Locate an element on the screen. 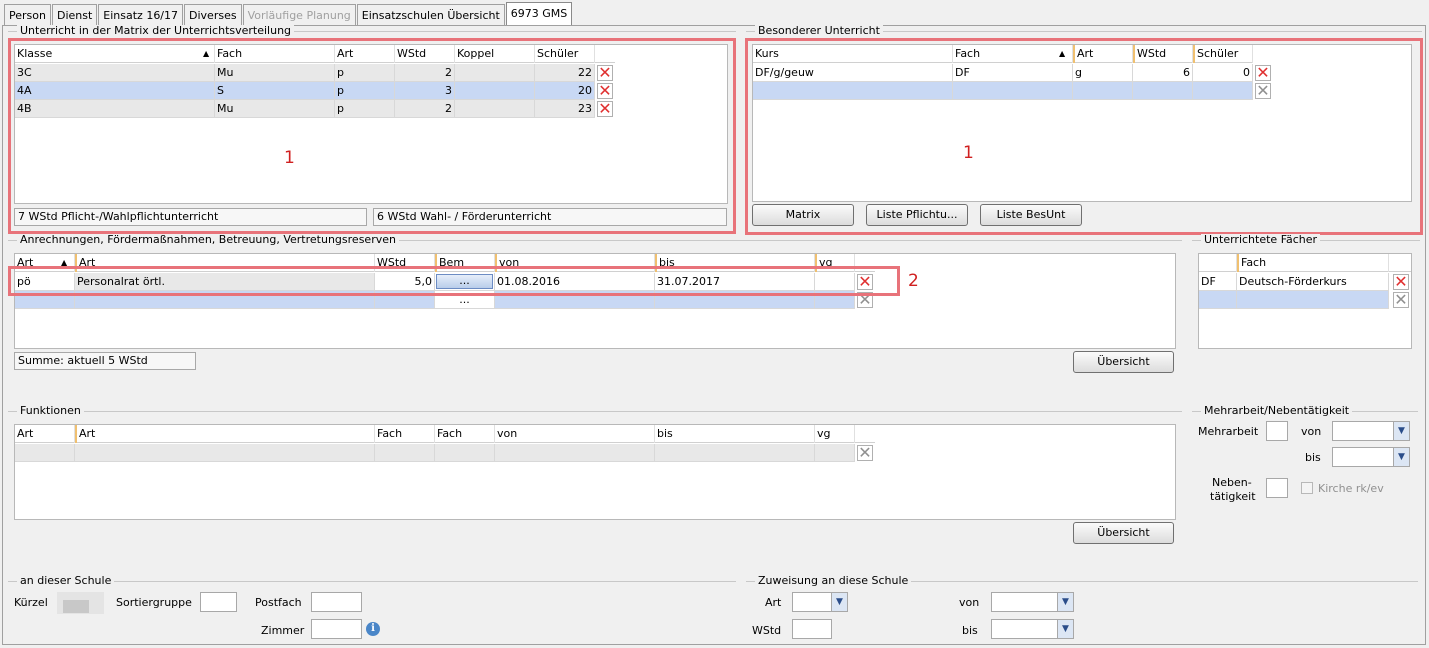 Image resolution: width=1429 pixels, height=648 pixels. zuweisung-wstd-label: WStd is located at coordinates (767, 630).